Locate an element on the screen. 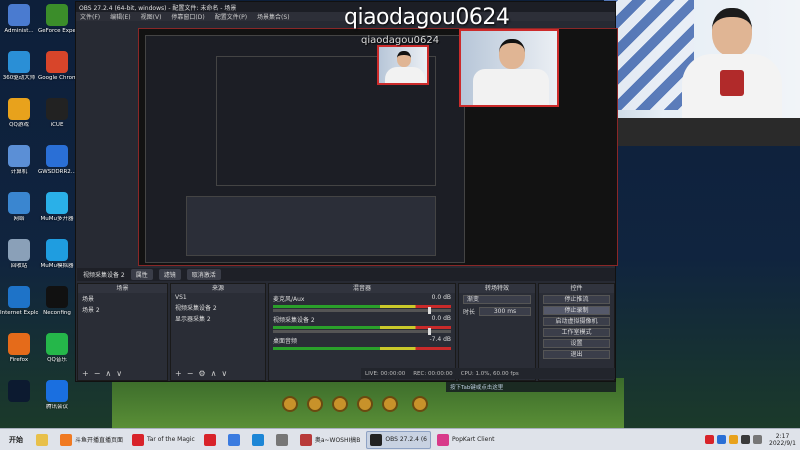 This screenshot has width=800, height=450. taskbar-button: 斗鱼开播直播页面 is located at coordinates (91, 440).